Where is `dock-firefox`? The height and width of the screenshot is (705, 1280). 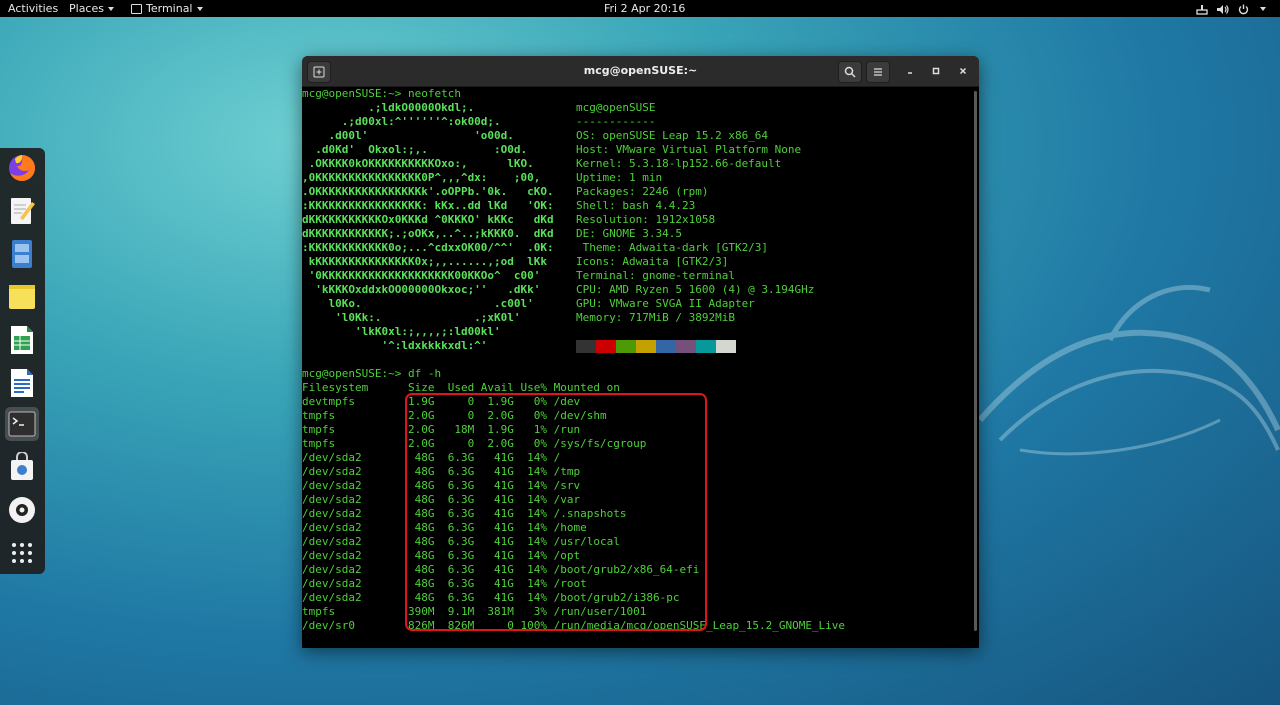 dock-firefox is located at coordinates (22, 168).